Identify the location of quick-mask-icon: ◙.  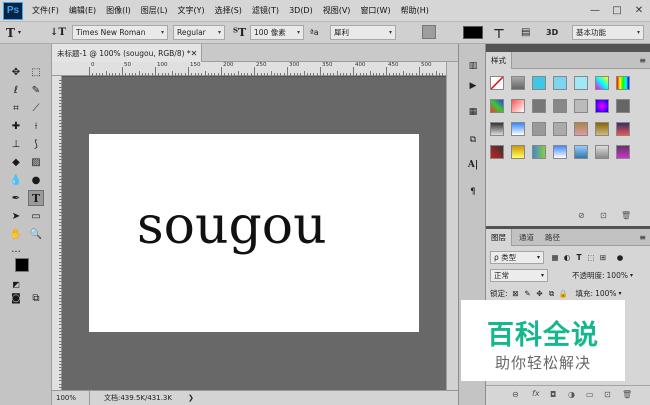
(16, 298).